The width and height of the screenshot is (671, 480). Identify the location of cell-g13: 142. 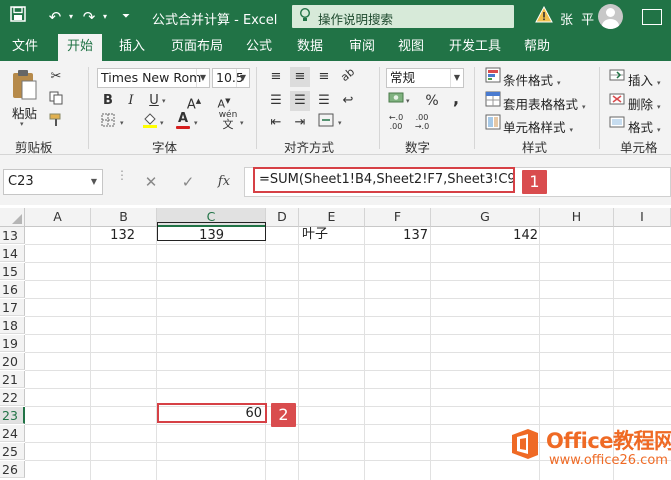
(486, 235).